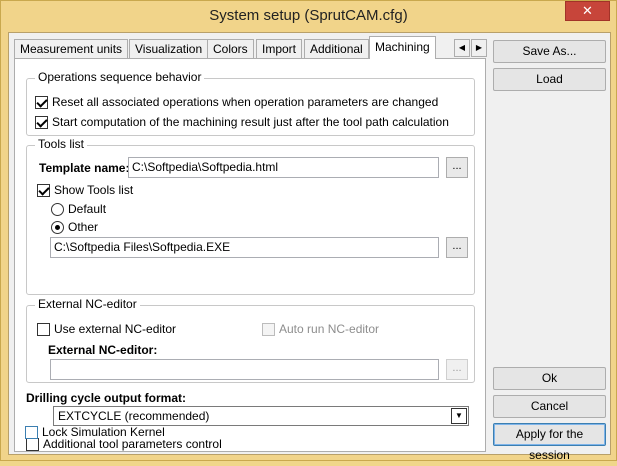 This screenshot has width=617, height=466. Describe the element at coordinates (279, 48) in the screenshot. I see `tab-import: Import` at that location.